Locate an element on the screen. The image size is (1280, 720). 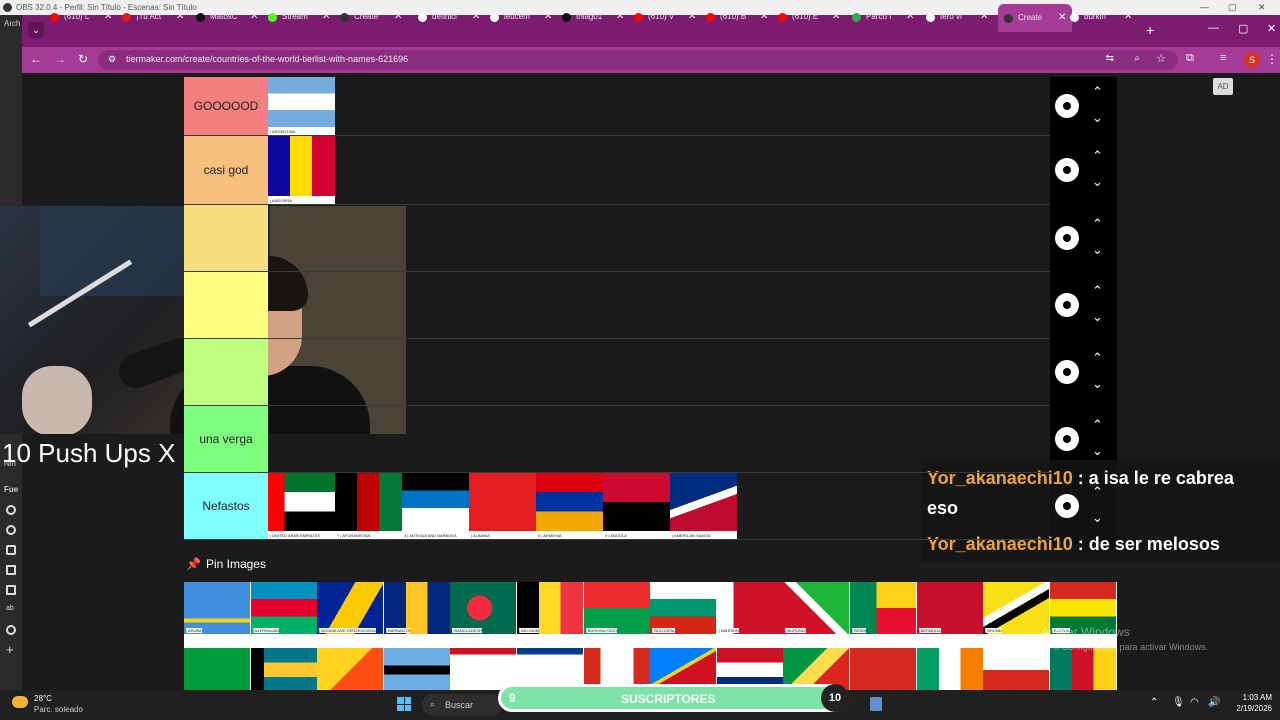
reload-icon: ↻ is located at coordinates (83, 59).